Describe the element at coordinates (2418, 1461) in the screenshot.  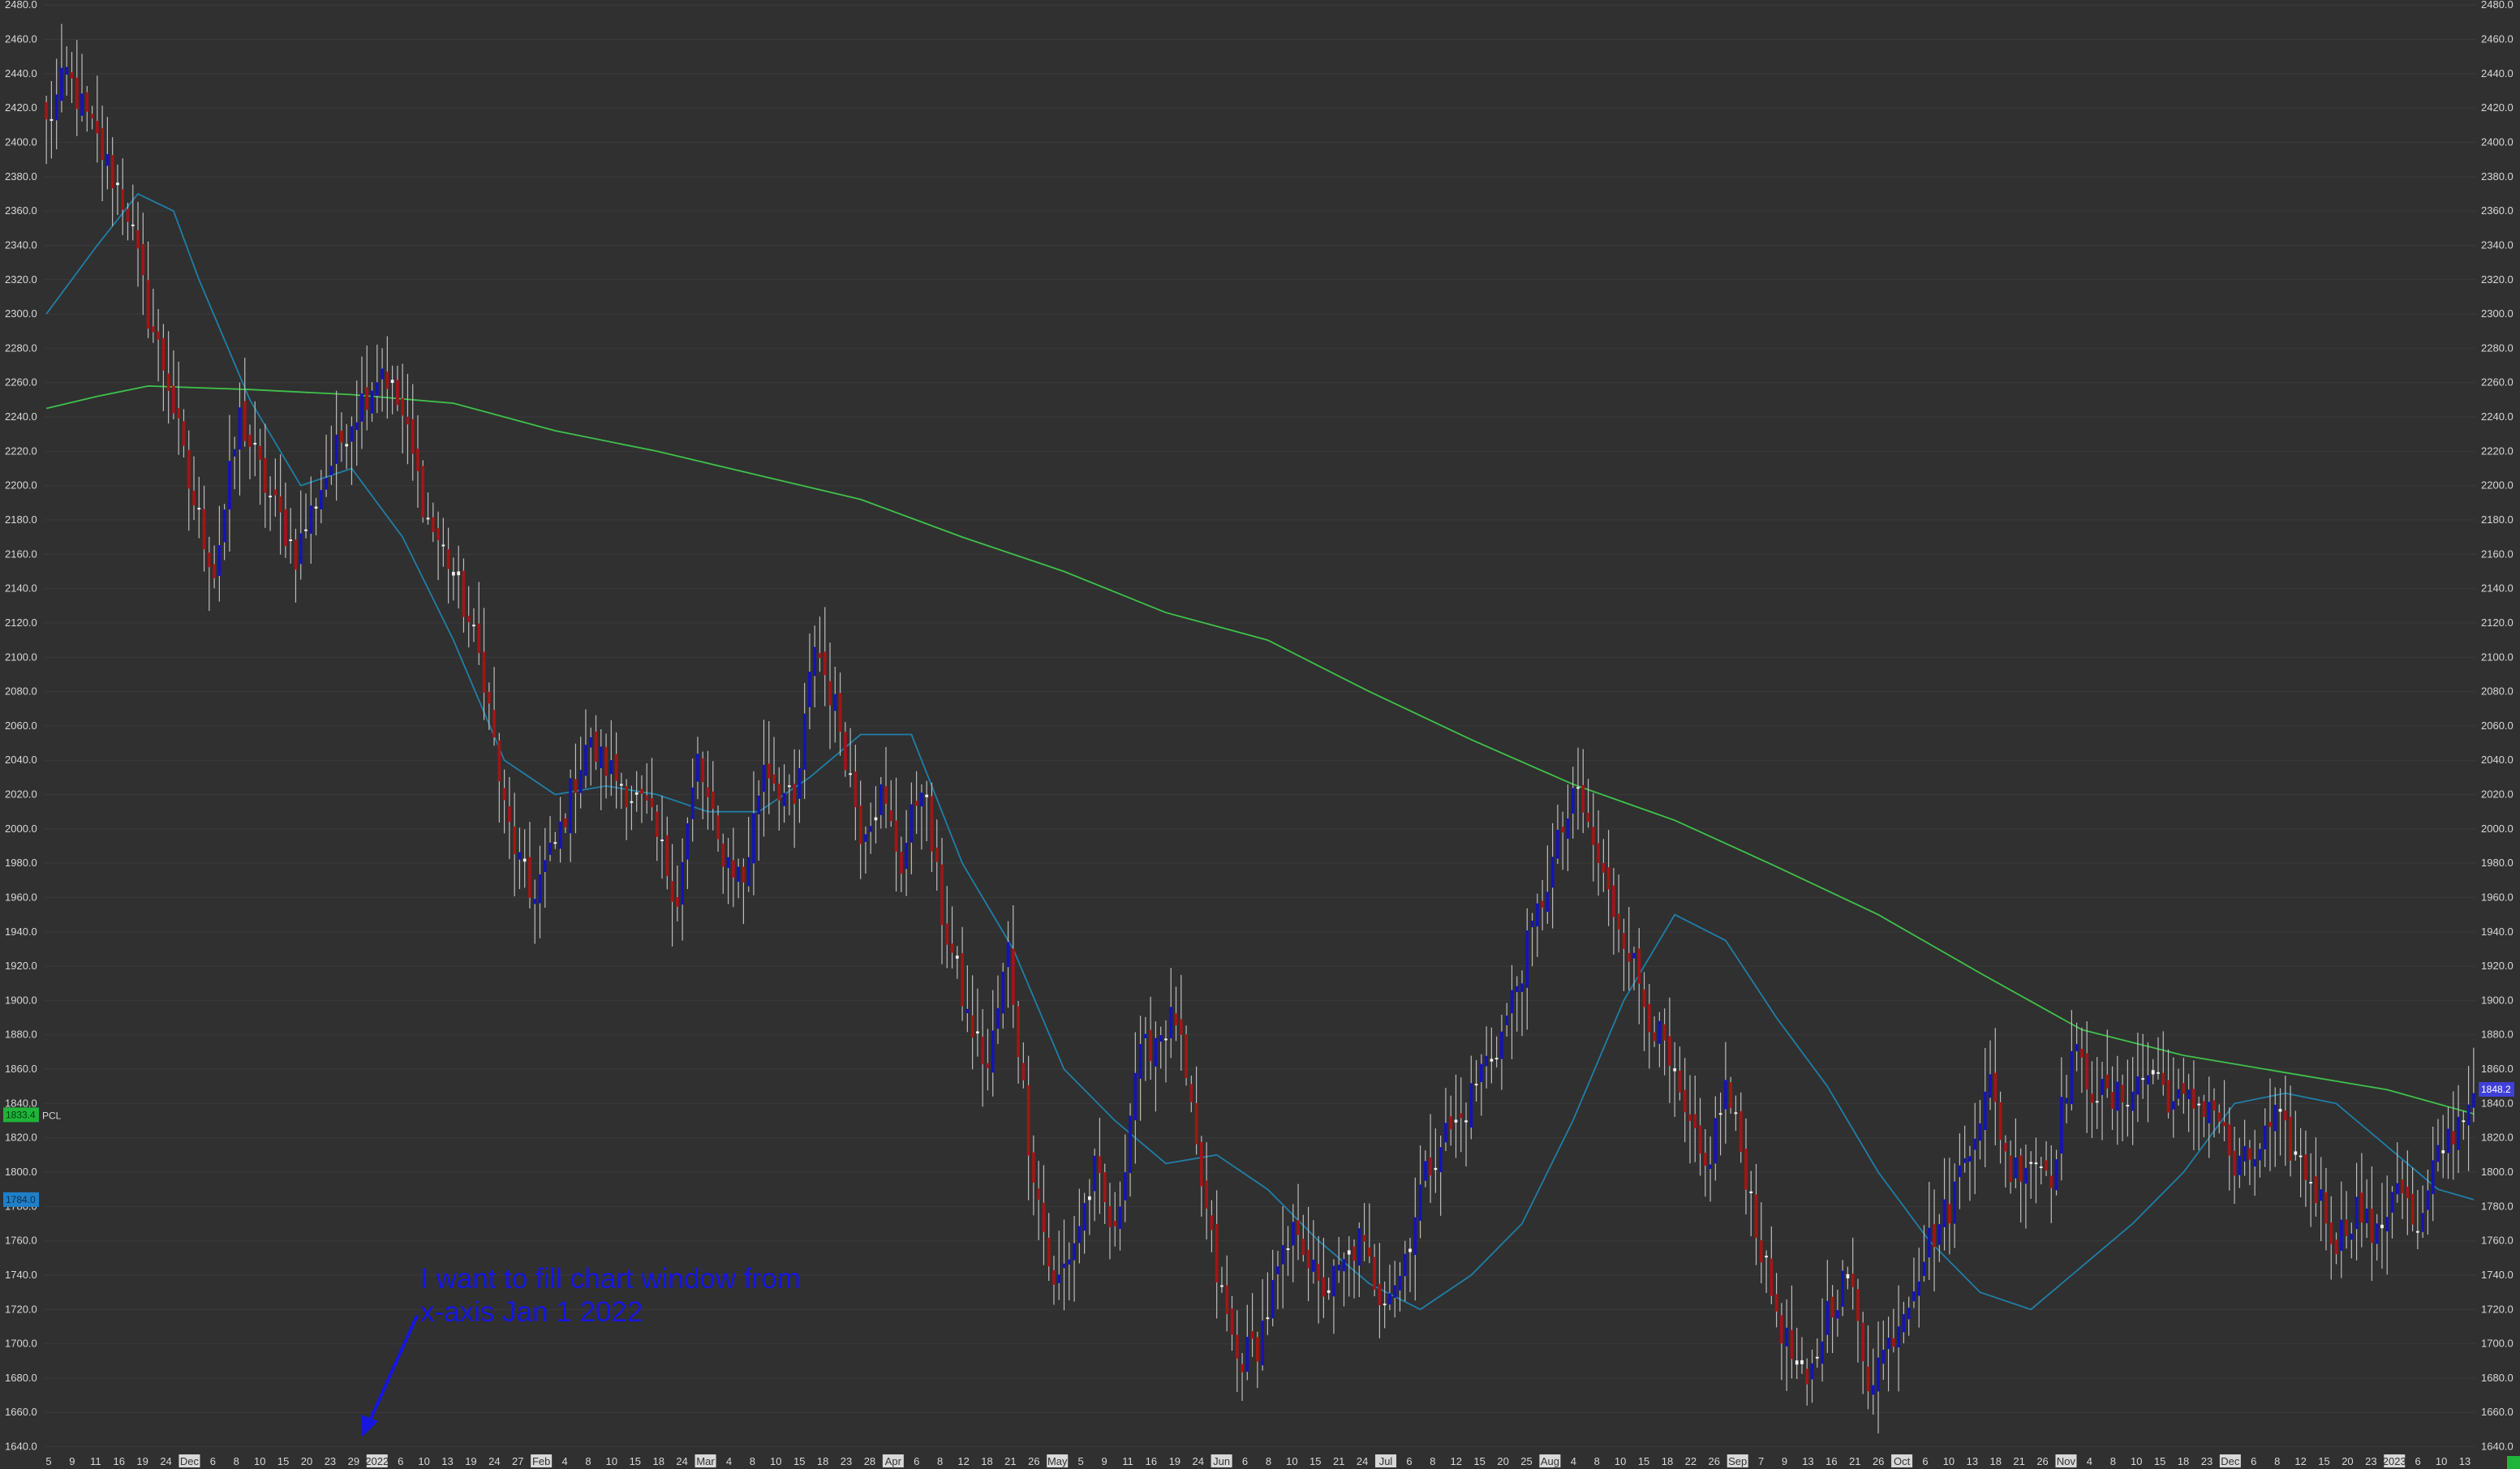
I see `x-tick-label: 6` at that location.